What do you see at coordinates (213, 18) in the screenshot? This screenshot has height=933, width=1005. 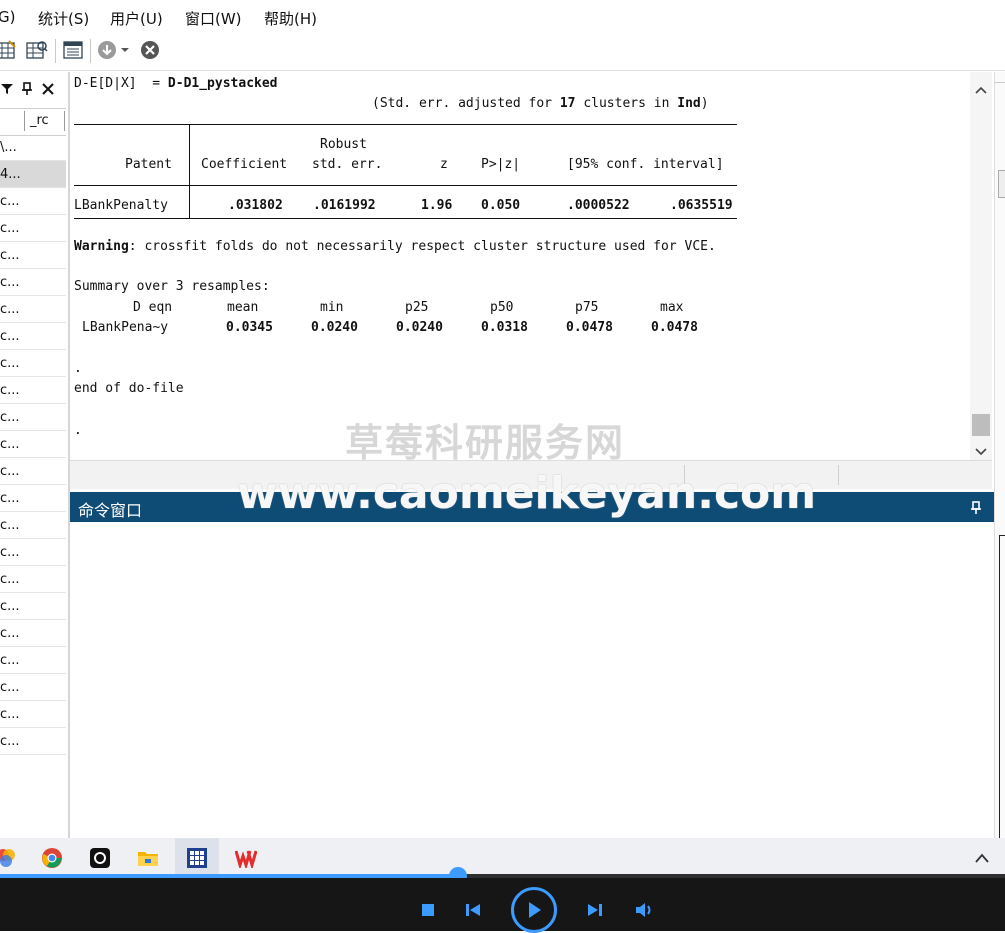 I see `menu-window: 窗口(W)` at bounding box center [213, 18].